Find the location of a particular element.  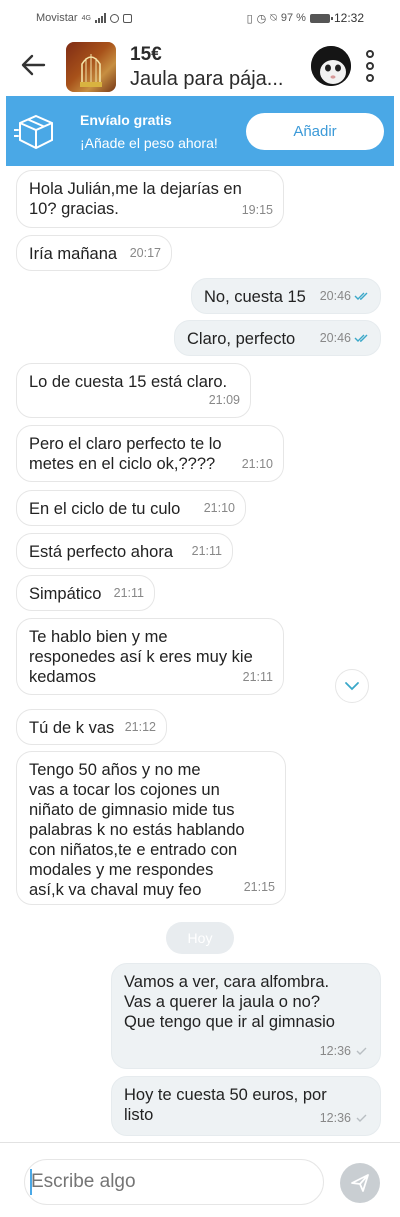

network-label: 4G is located at coordinates (86, 18).